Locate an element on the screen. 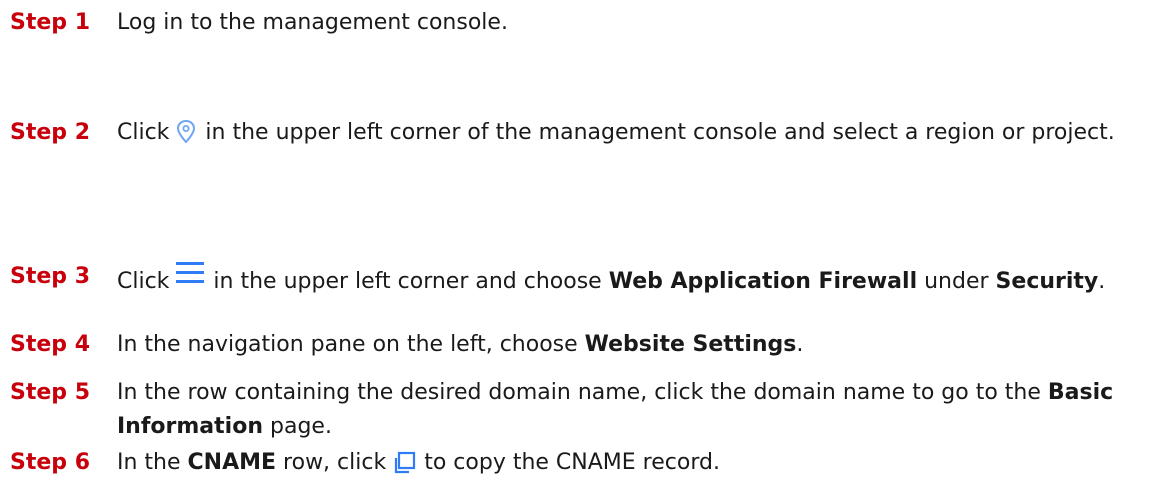 The width and height of the screenshot is (1157, 486). hamburger-menu-icon is located at coordinates (190, 273).